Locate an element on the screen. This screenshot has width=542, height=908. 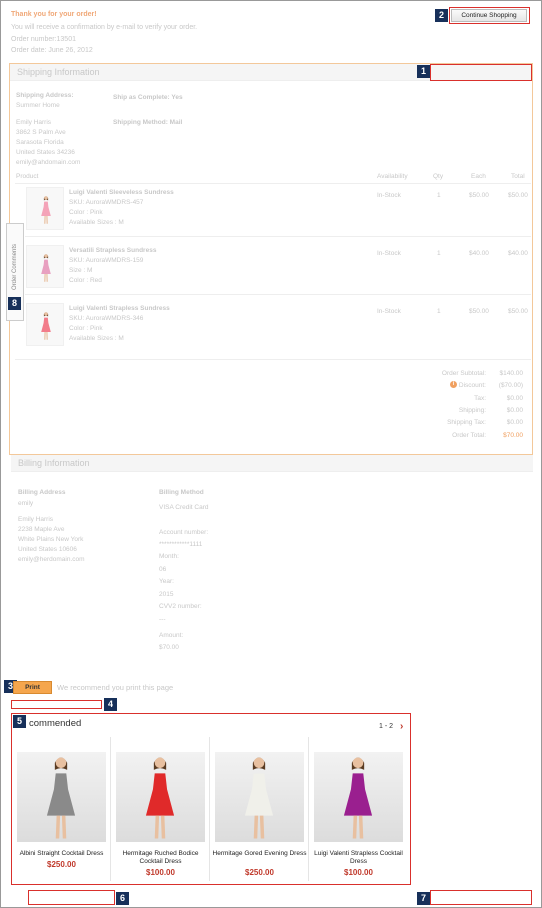
product-name: Hermitage Ruched Bodice Cocktail Dress is located at coordinates (160, 858).